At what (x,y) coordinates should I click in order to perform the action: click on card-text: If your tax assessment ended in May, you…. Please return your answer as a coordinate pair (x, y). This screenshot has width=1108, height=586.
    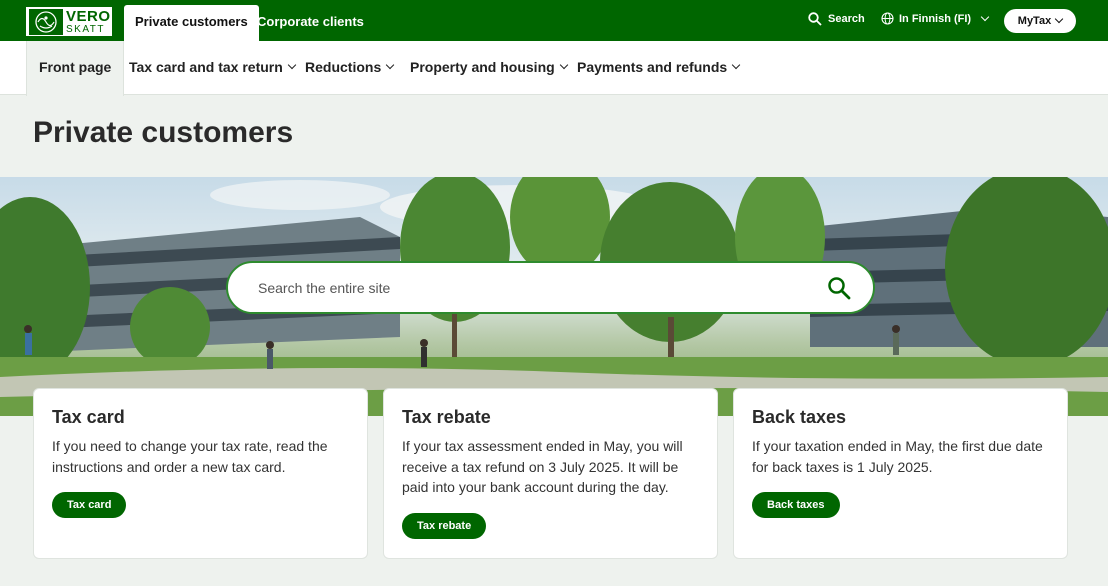
    Looking at the image, I should click on (542, 466).